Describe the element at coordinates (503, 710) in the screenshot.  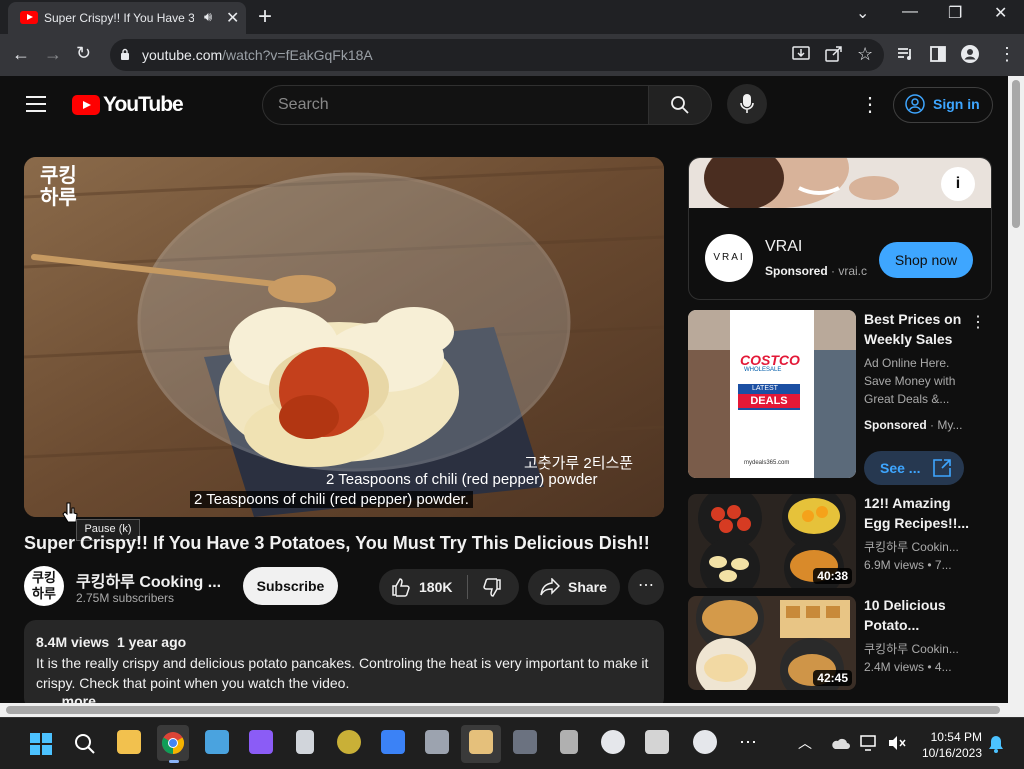
I see `horizontal-scroll-thumb` at that location.